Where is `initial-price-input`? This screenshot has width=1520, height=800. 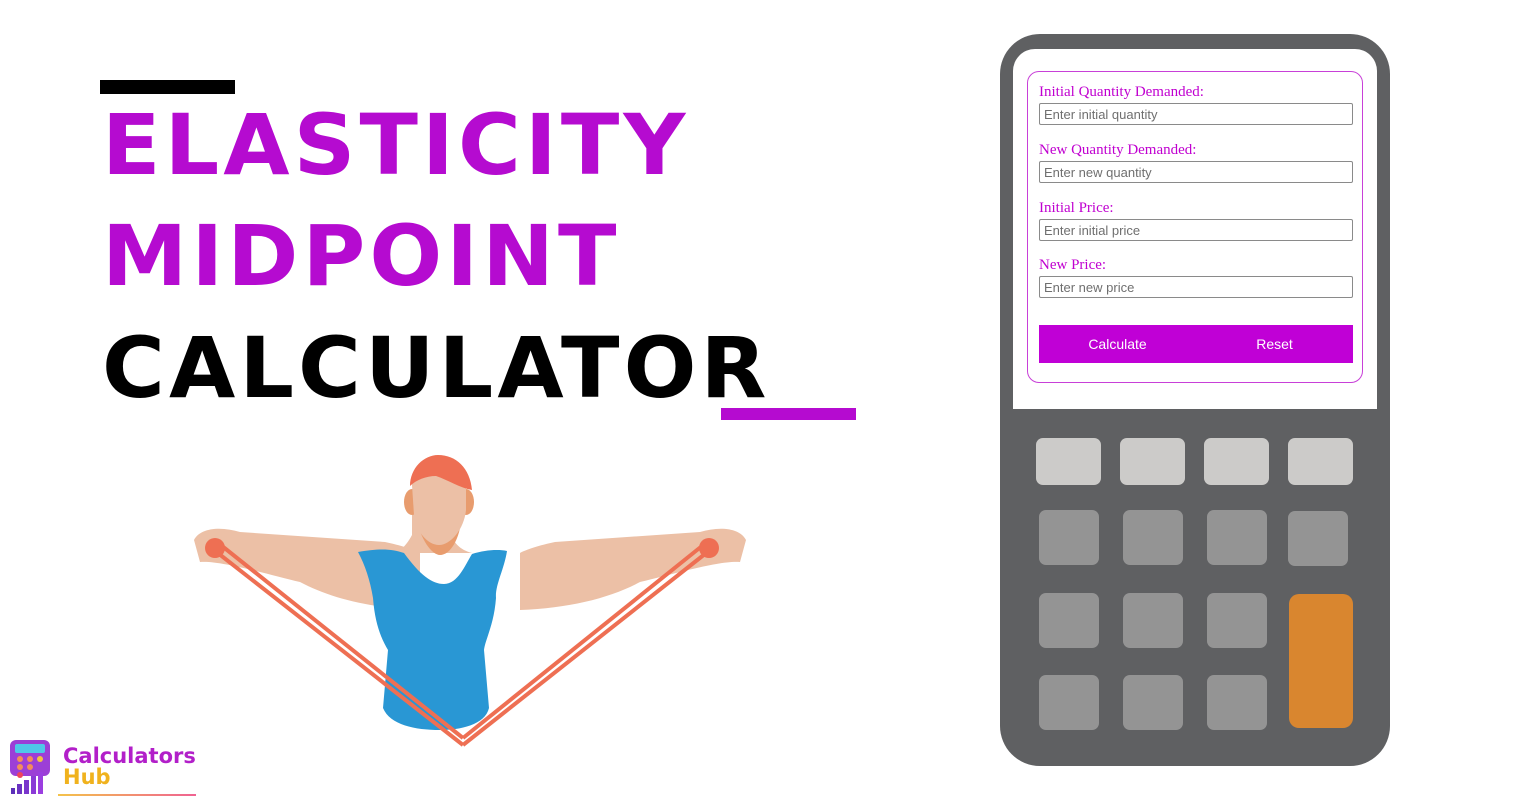 initial-price-input is located at coordinates (1196, 230).